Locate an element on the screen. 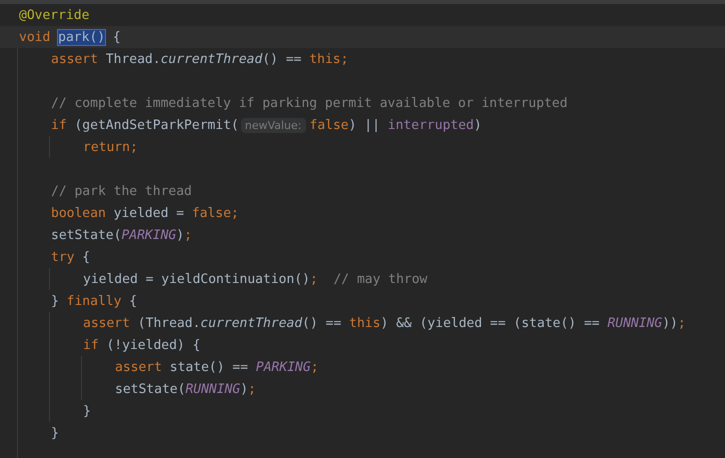  code-line: @Override is located at coordinates (54, 15).